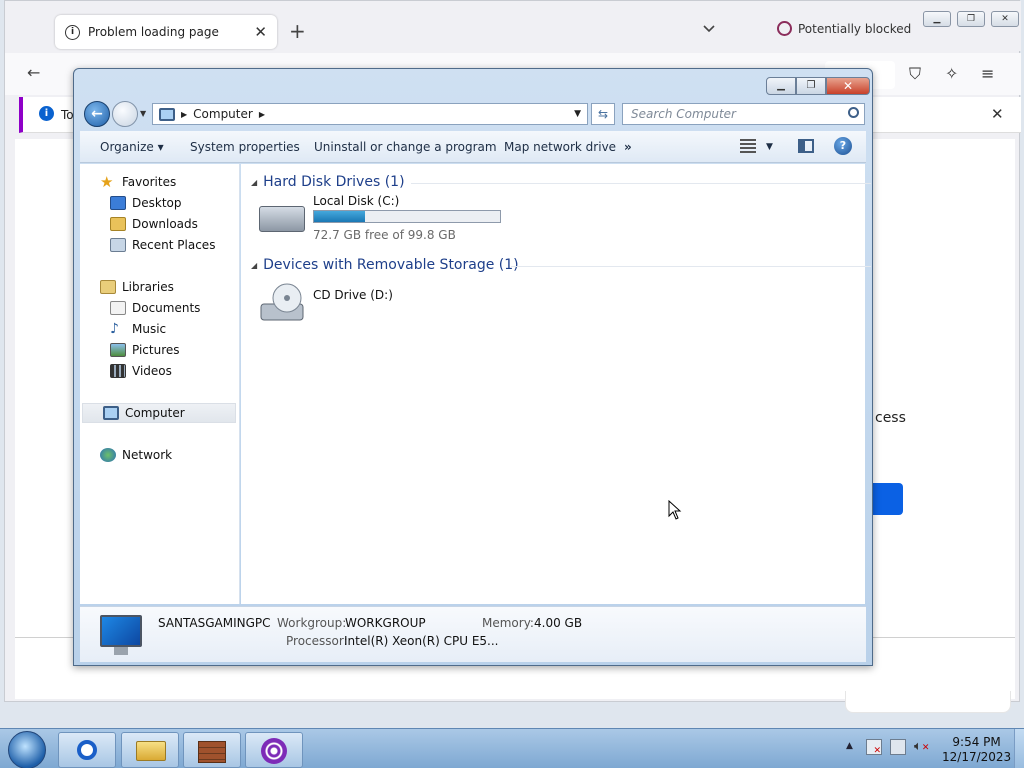  What do you see at coordinates (849, 746) in the screenshot?
I see `show-hidden-icons-button: ▲` at bounding box center [849, 746].